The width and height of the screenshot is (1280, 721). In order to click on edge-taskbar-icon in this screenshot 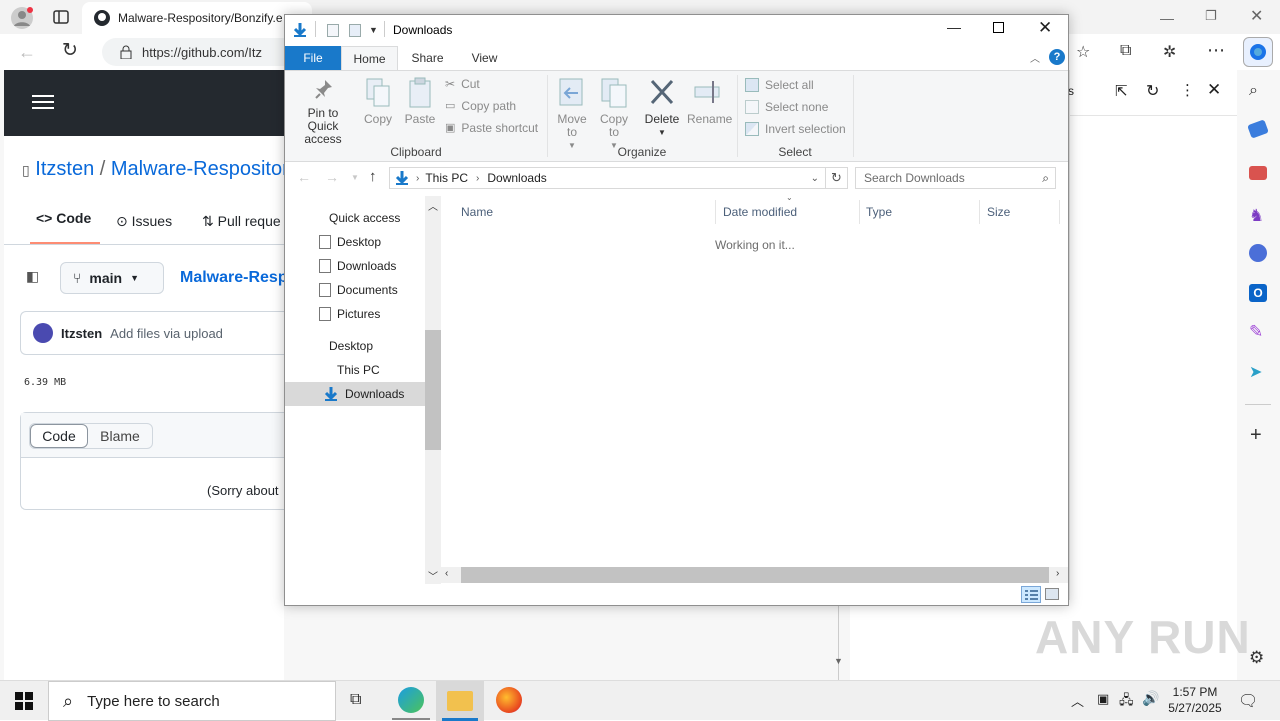, I will do `click(411, 700)`.